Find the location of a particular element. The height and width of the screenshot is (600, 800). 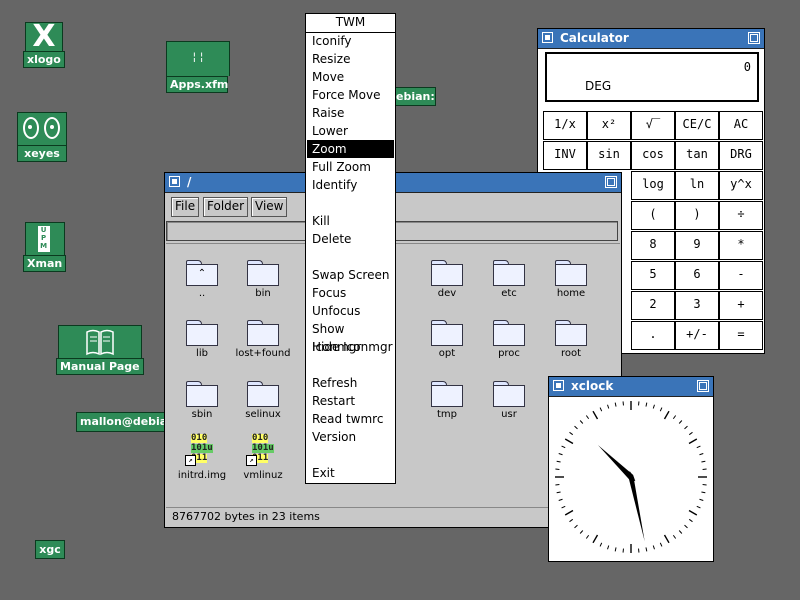

xlogo-icon-box: X xlogo is located at coordinates (44, 45).